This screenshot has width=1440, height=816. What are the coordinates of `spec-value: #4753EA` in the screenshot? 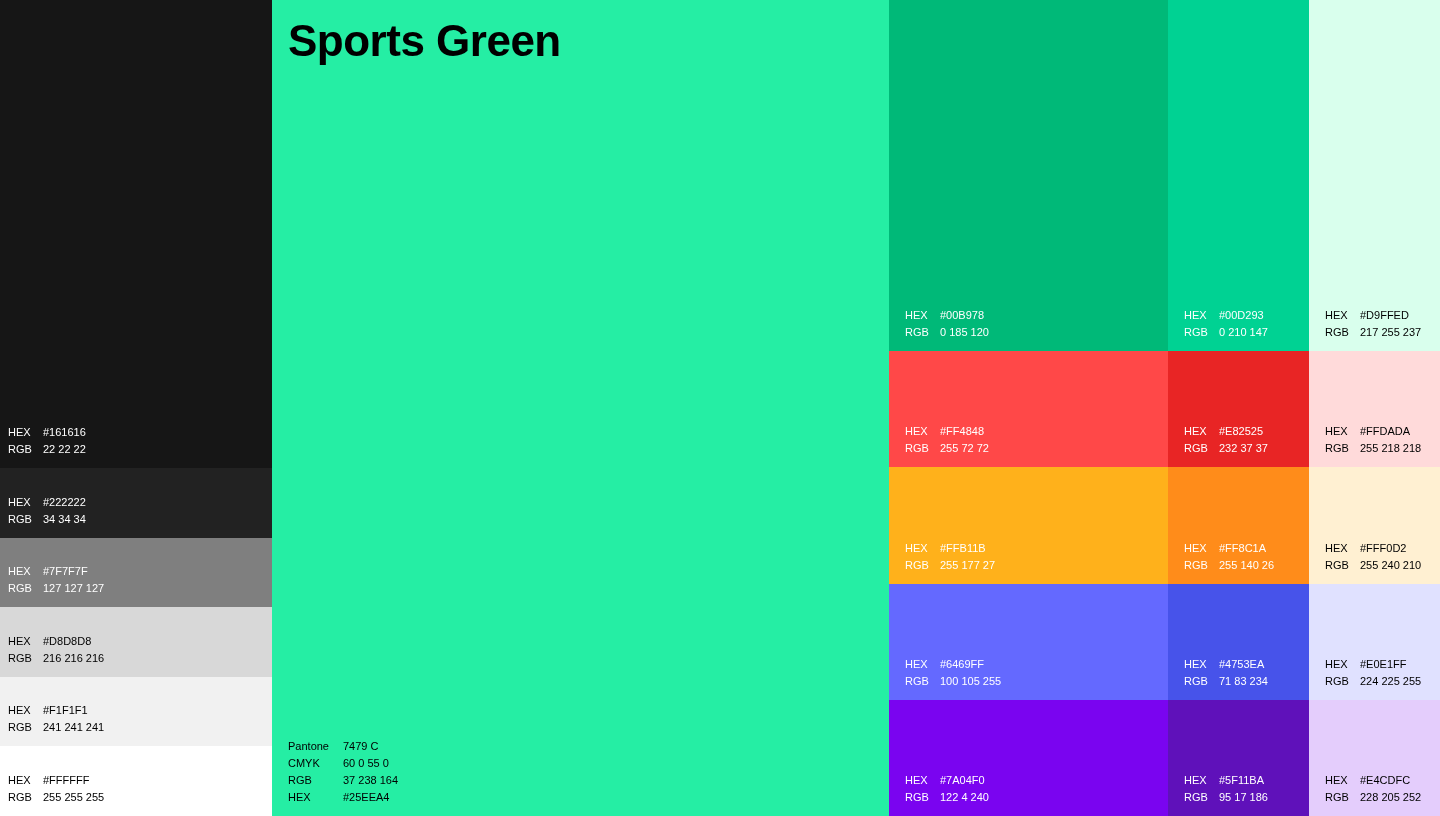 It's located at (1242, 663).